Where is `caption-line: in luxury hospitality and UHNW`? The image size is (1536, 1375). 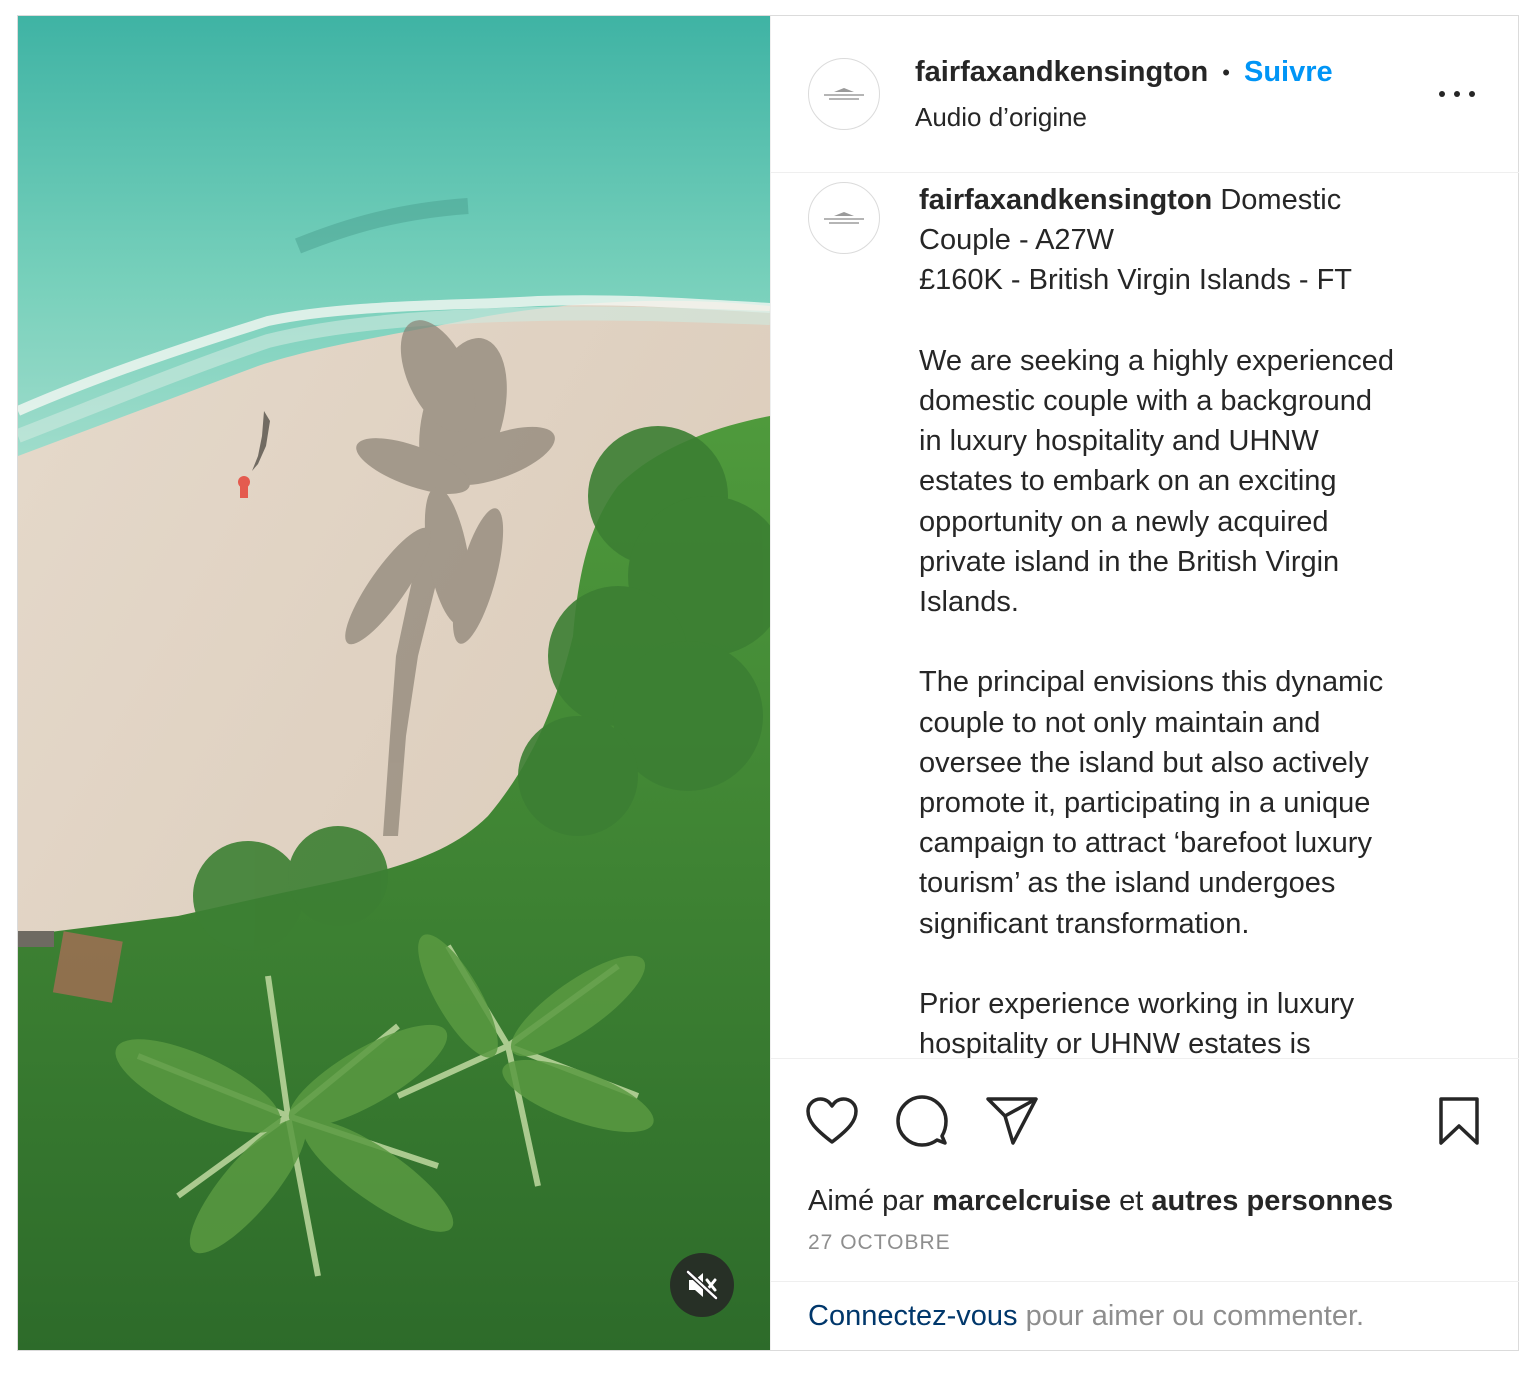 caption-line: in luxury hospitality and UHNW is located at coordinates (1119, 441).